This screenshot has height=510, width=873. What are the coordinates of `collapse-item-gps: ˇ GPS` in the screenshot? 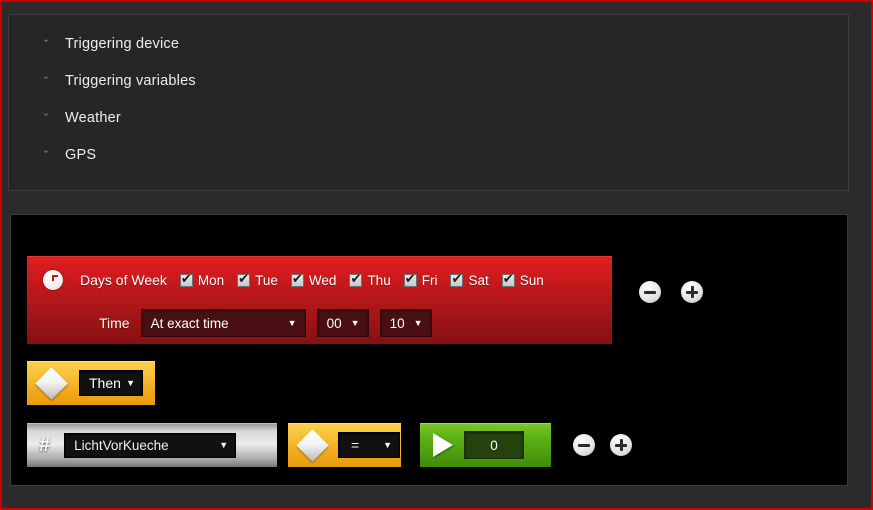 It's located at (428, 154).